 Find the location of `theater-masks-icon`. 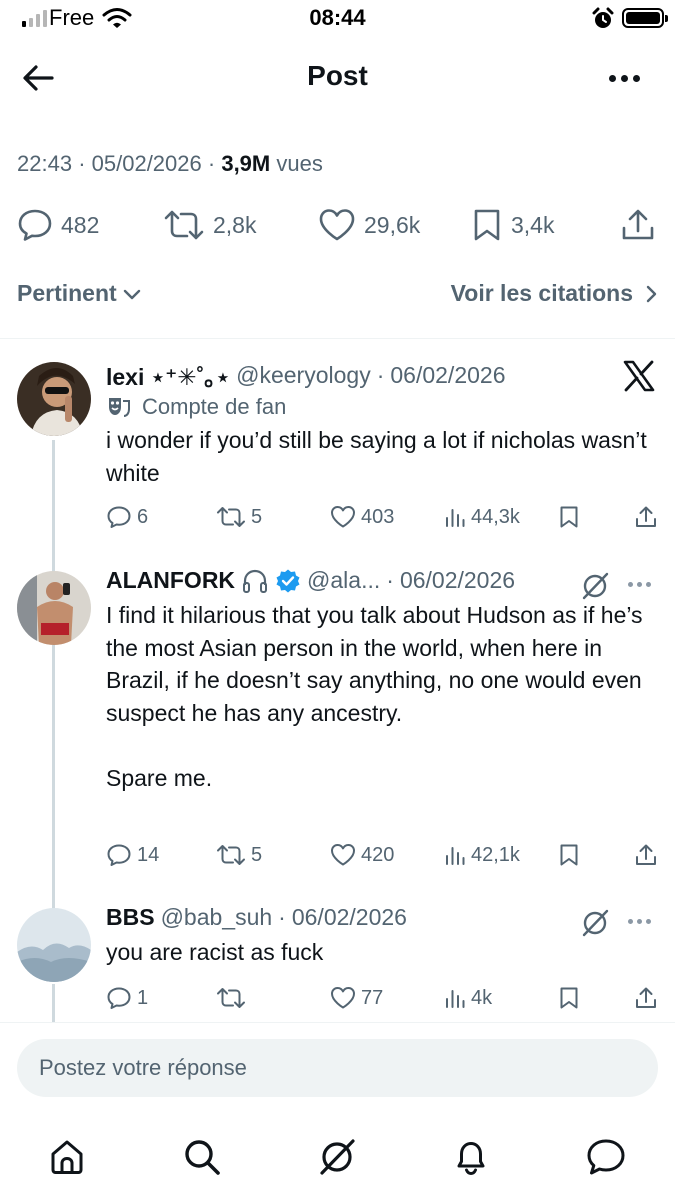

theater-masks-icon is located at coordinates (119, 407).